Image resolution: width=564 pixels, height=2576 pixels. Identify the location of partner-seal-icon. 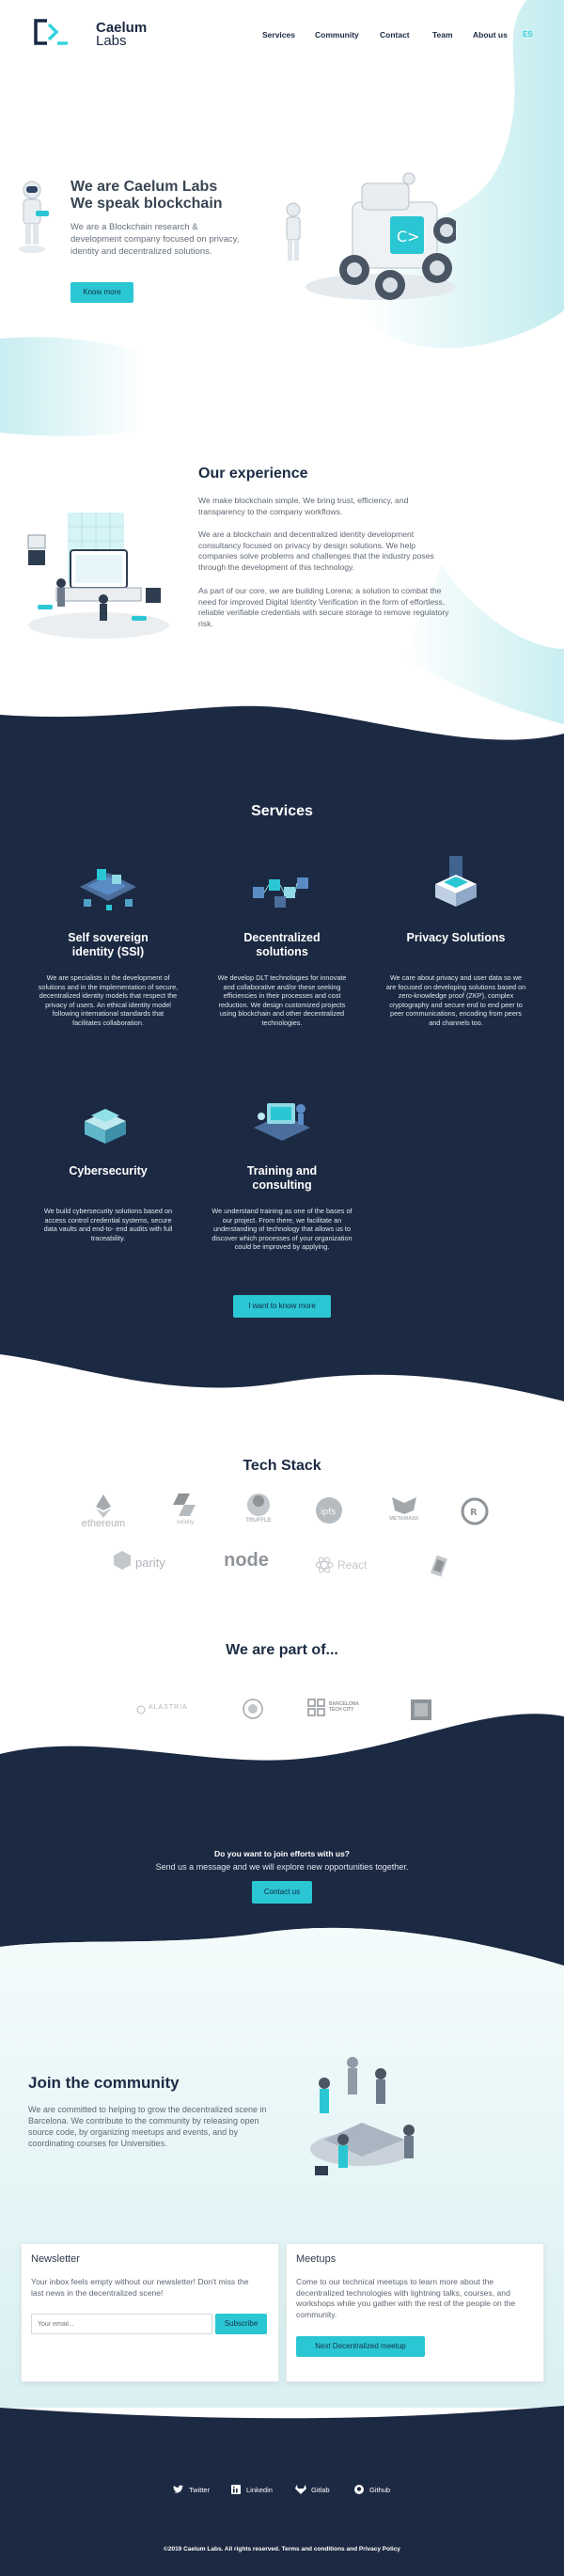
(253, 1709).